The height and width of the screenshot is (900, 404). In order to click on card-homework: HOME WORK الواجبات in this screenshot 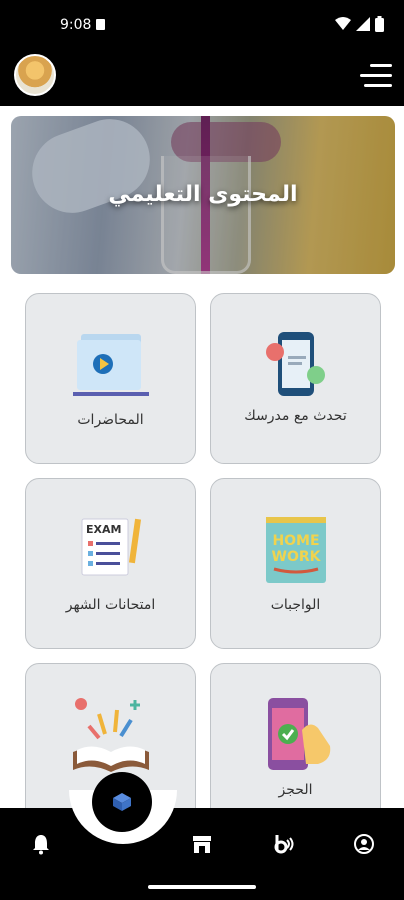, I will do `click(295, 563)`.